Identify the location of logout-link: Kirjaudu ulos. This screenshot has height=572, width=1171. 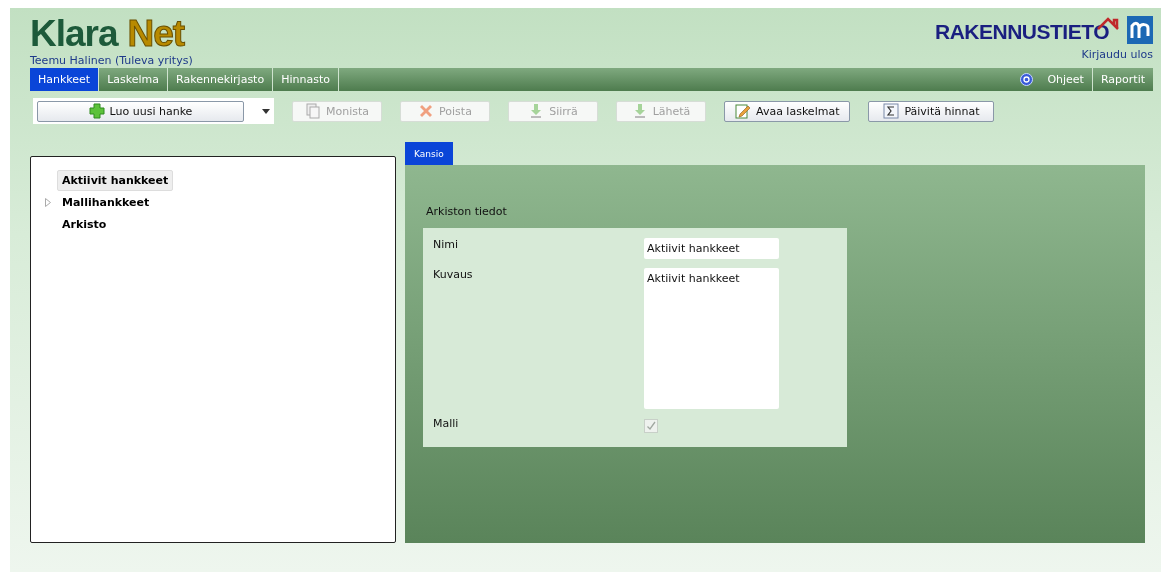
(1117, 54).